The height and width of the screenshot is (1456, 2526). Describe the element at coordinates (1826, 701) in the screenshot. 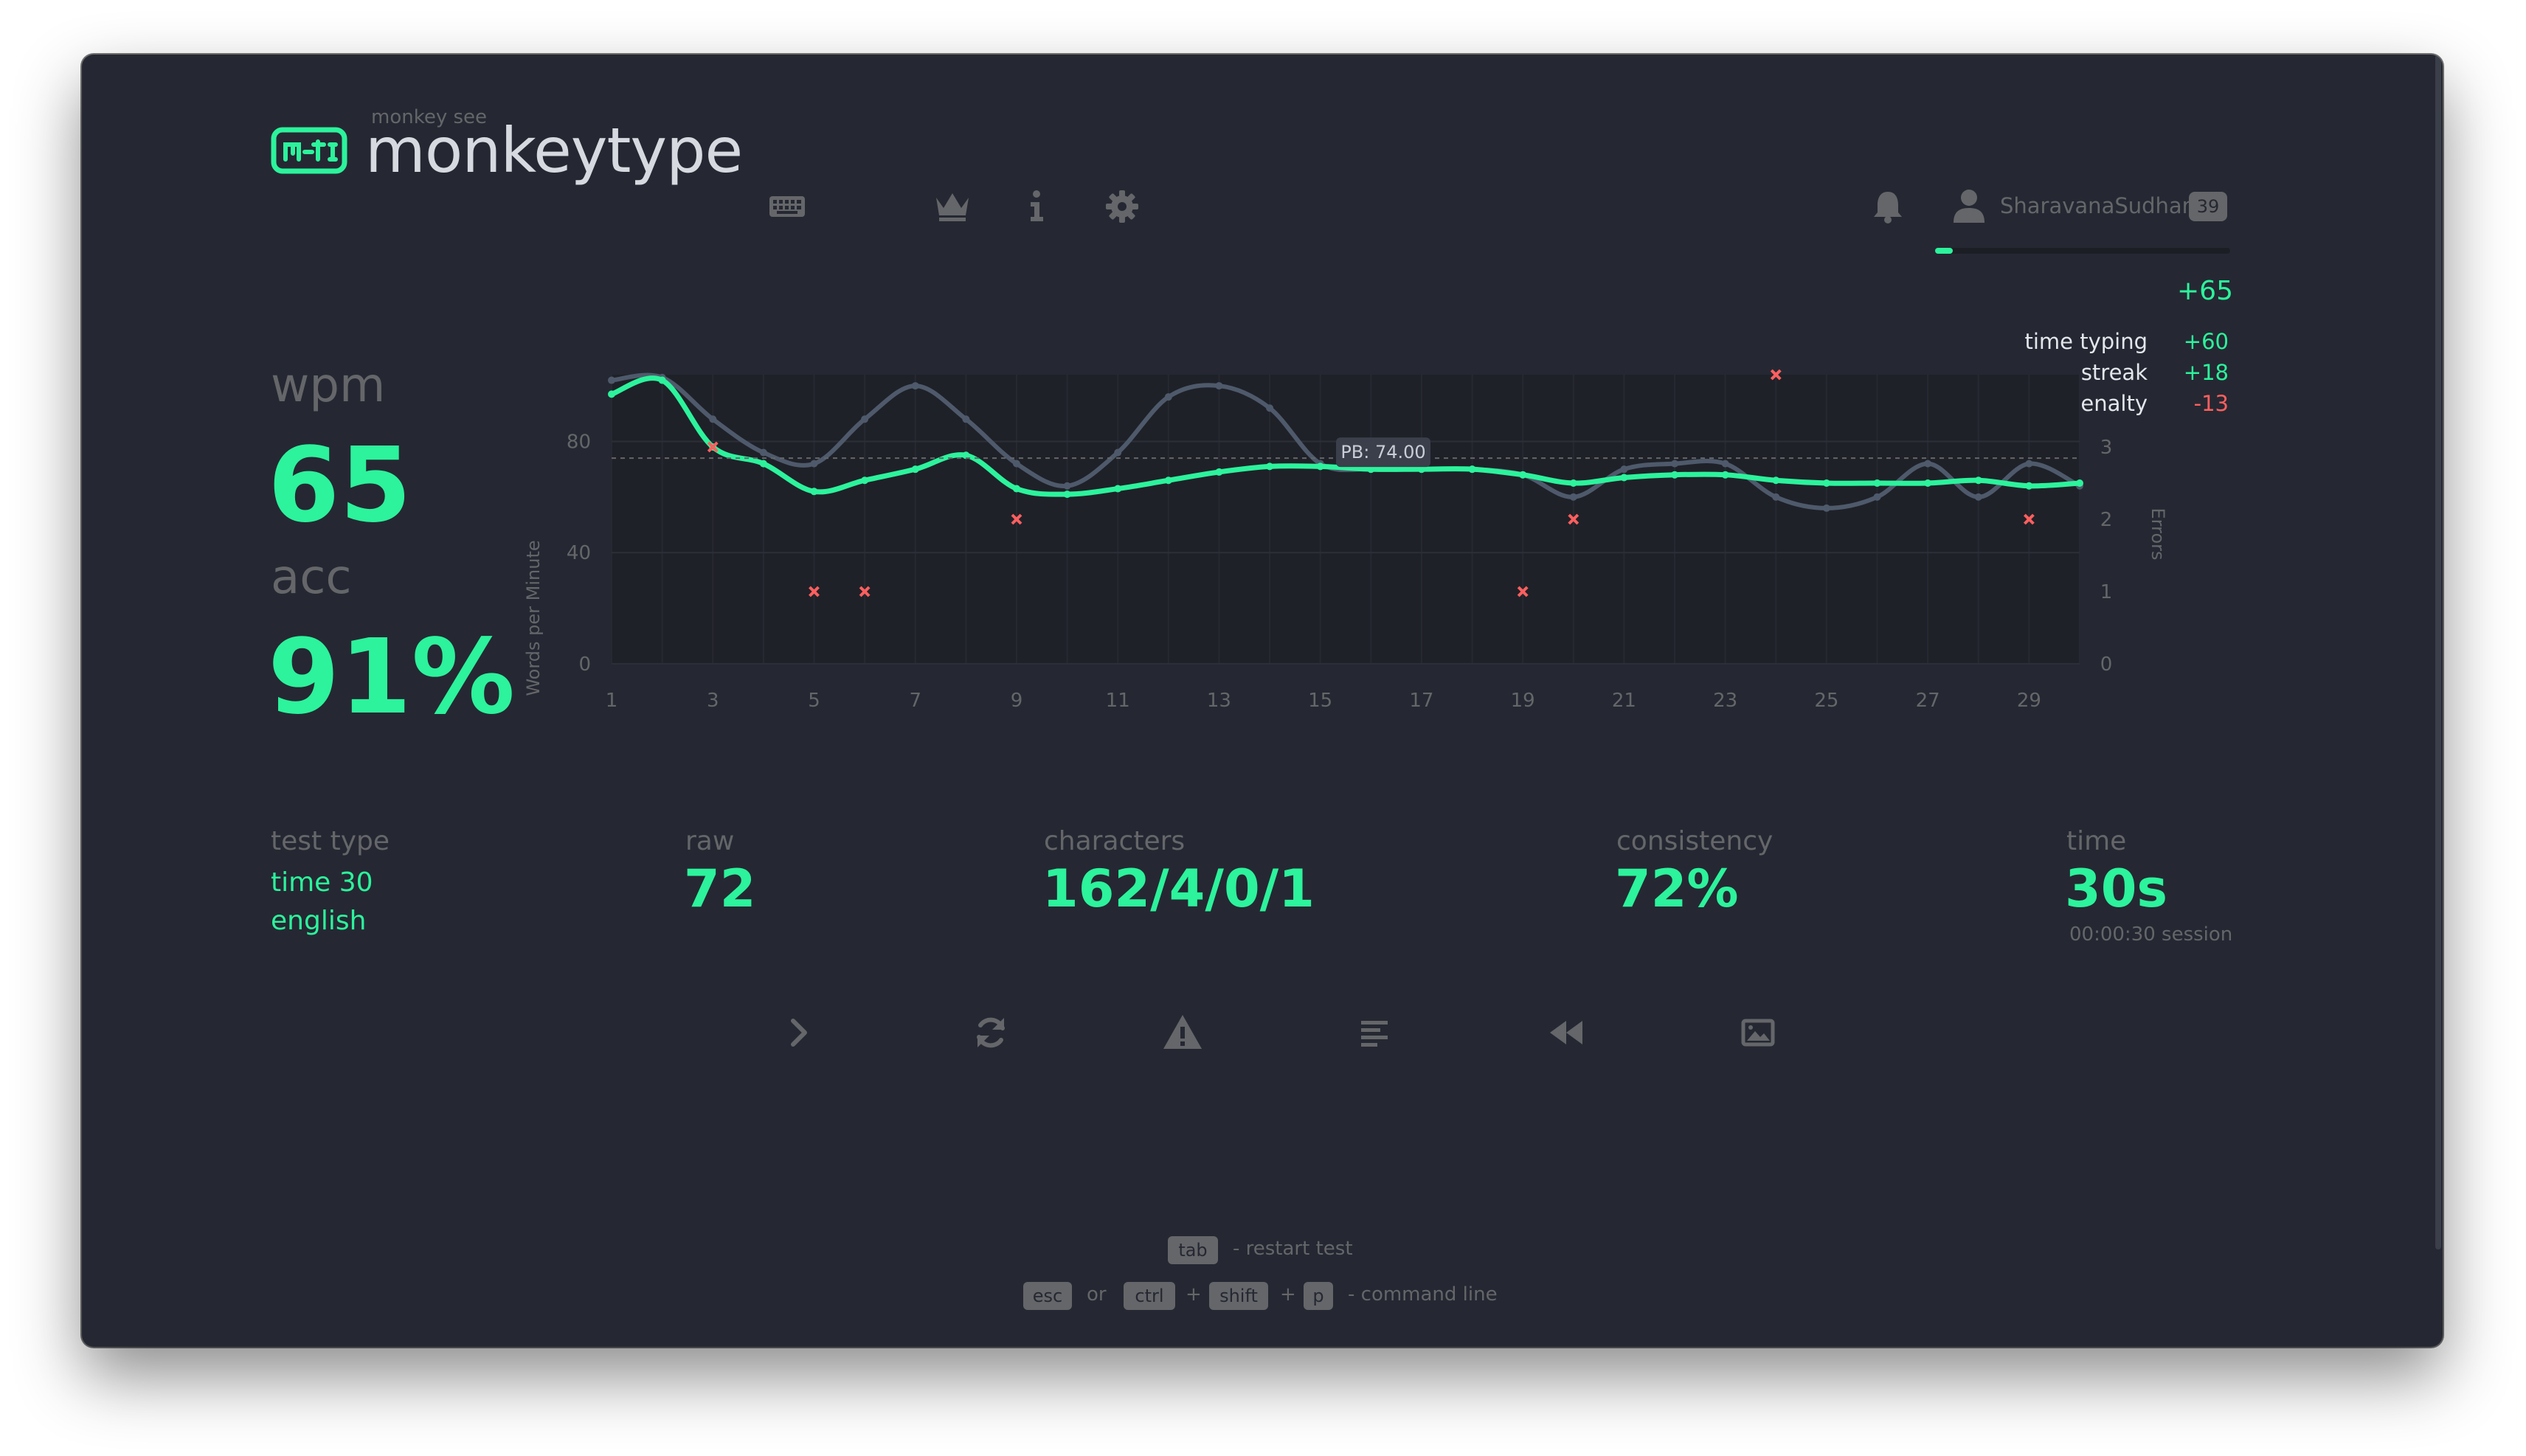

I see `x-tick-label: 25` at that location.